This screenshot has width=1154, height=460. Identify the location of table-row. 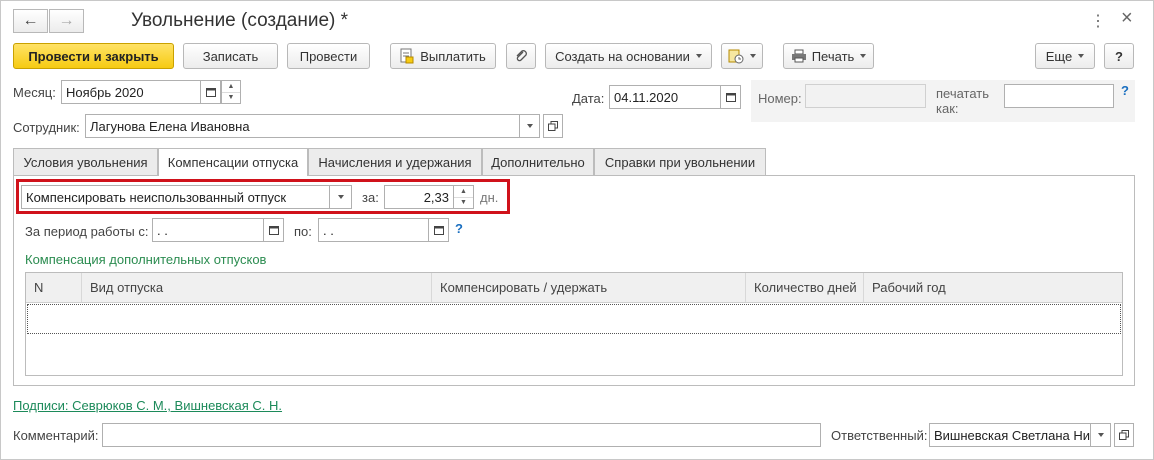
(574, 319).